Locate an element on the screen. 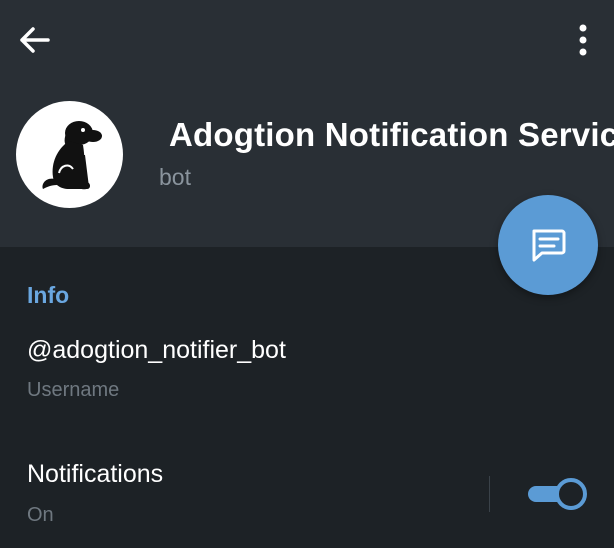 This screenshot has height=548, width=614. more-options-button is located at coordinates (583, 40).